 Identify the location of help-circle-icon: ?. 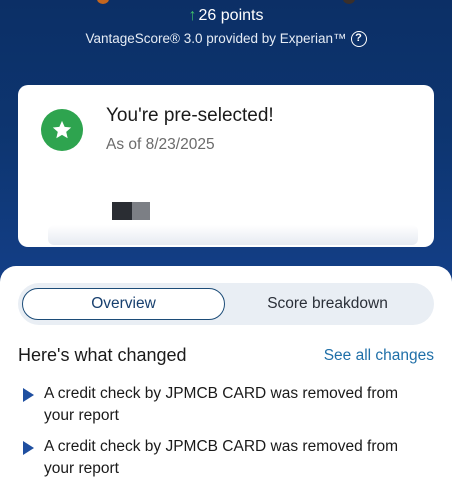
(358, 39).